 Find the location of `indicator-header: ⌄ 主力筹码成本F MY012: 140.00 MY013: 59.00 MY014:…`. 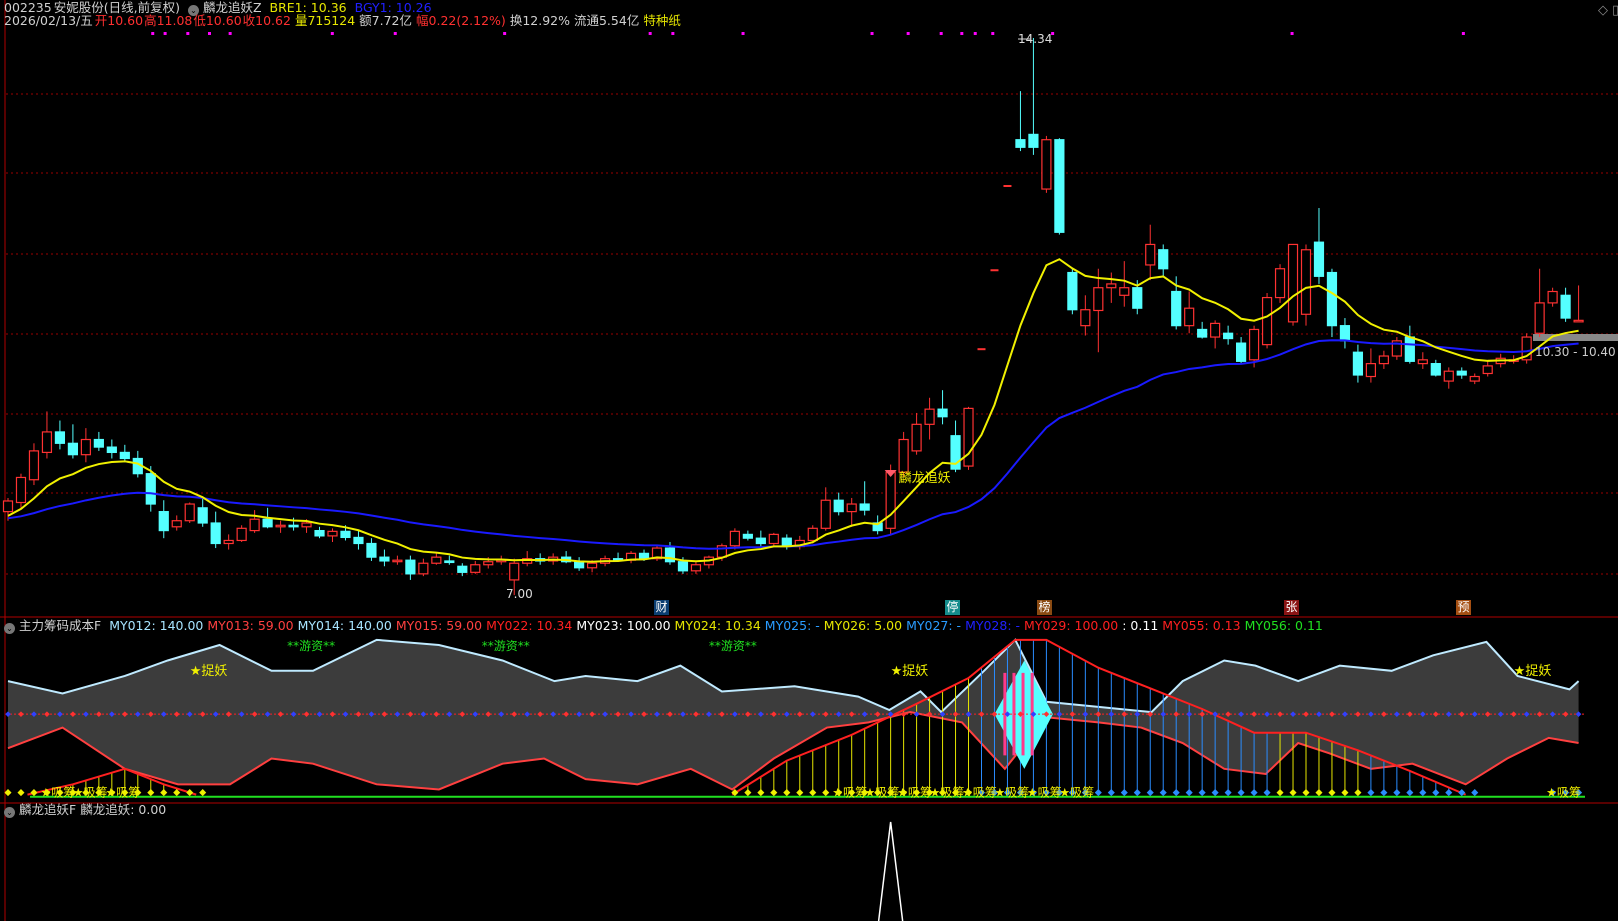

indicator-header: ⌄ 主力筹码成本F MY012: 140.00 MY013: 59.00 MY014:… is located at coordinates (665, 626).